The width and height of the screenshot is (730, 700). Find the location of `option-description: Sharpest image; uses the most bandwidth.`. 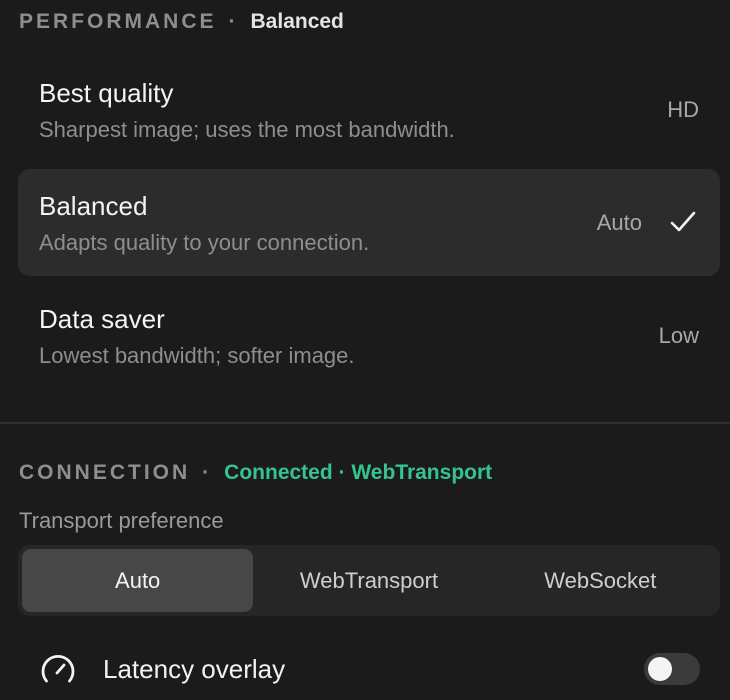

option-description: Sharpest image; uses the most bandwidth. is located at coordinates (247, 129).